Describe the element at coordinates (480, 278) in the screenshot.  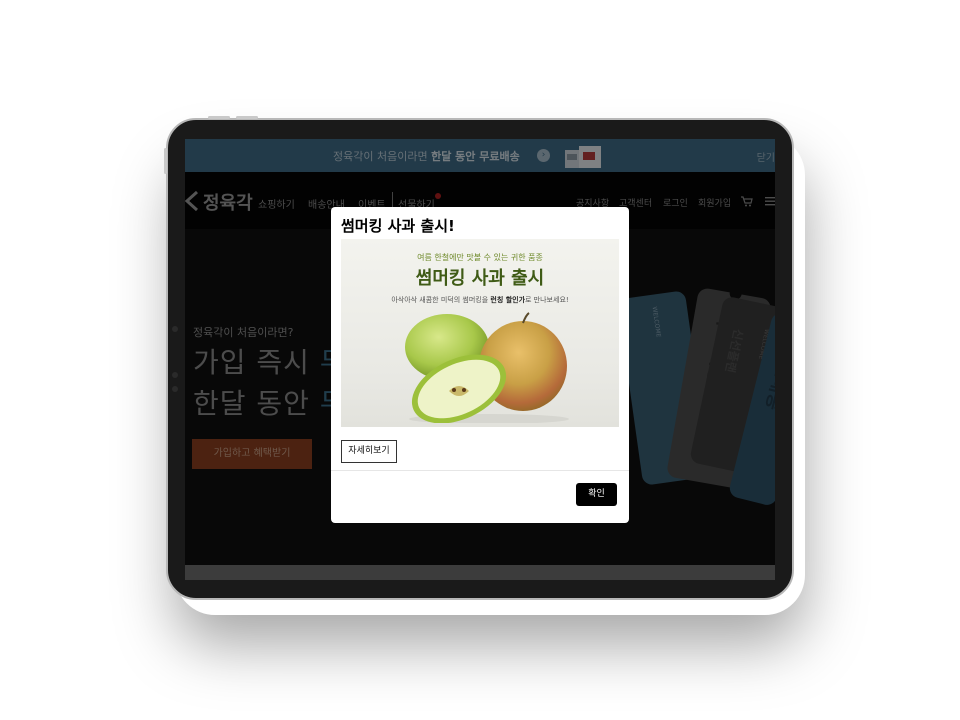
I see `banner-headline: 썸머킹 사과 출시` at that location.